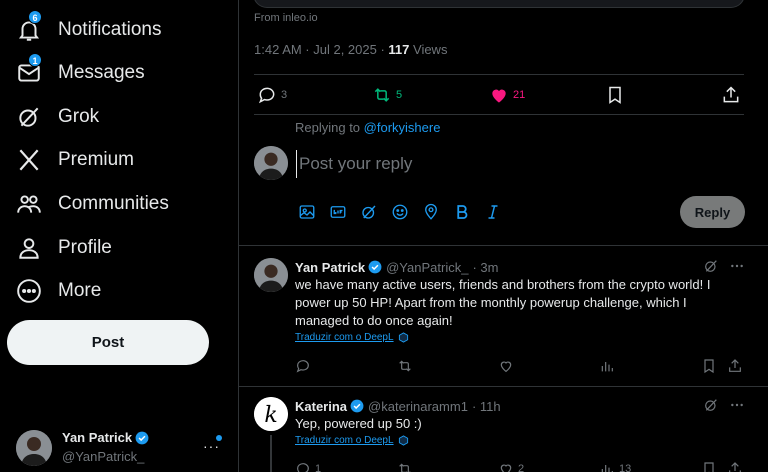 The width and height of the screenshot is (768, 472). Describe the element at coordinates (307, 212) in the screenshot. I see `image-icon` at that location.